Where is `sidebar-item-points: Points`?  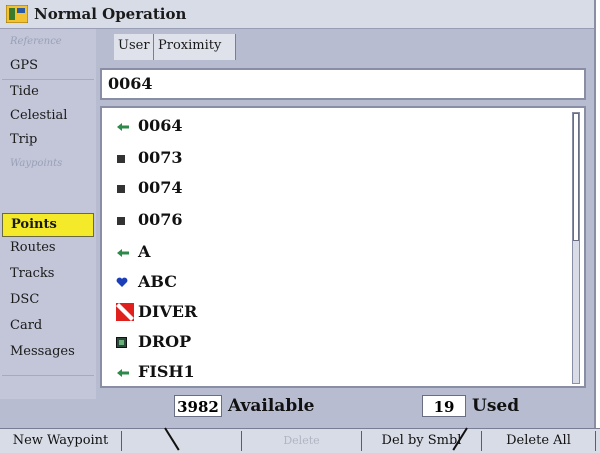 sidebar-item-points: Points is located at coordinates (48, 225).